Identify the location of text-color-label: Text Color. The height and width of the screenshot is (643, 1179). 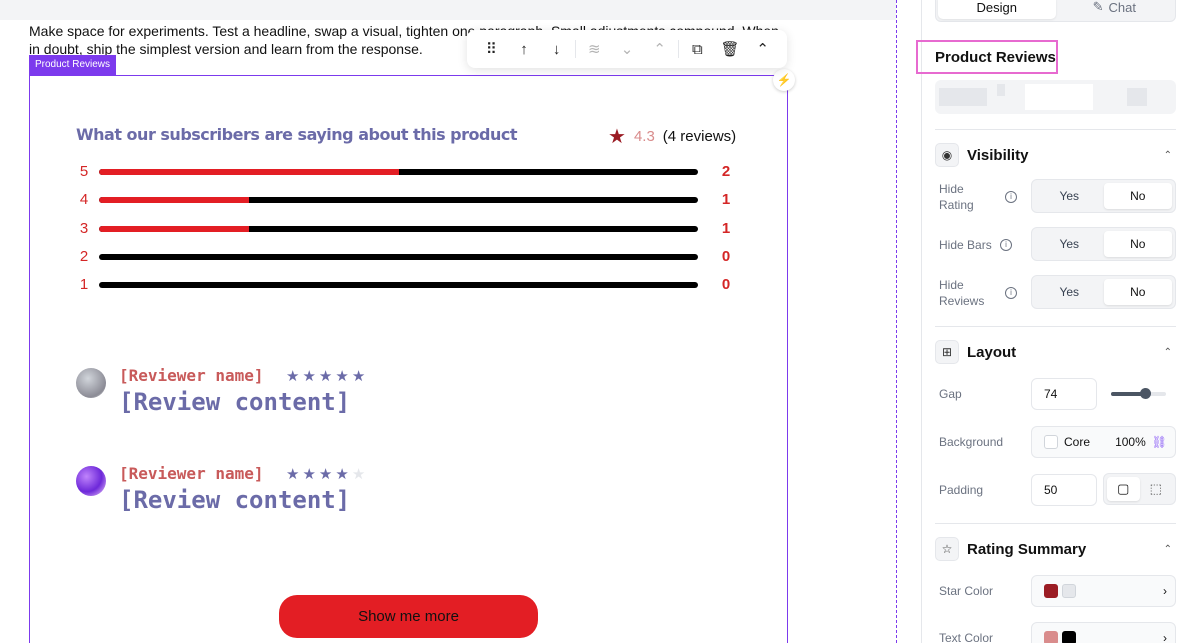
(966, 637).